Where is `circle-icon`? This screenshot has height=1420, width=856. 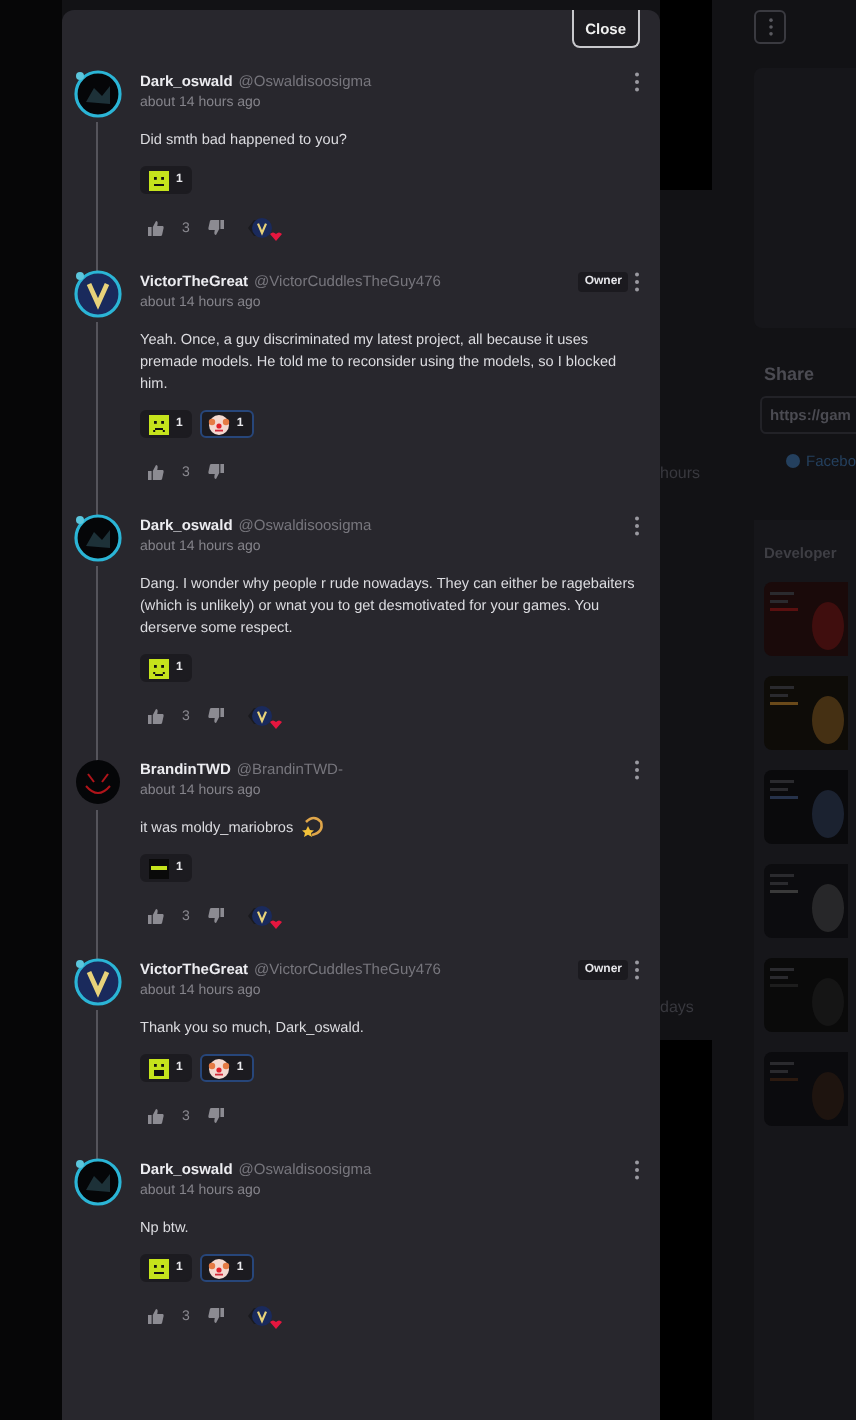 circle-icon is located at coordinates (793, 461).